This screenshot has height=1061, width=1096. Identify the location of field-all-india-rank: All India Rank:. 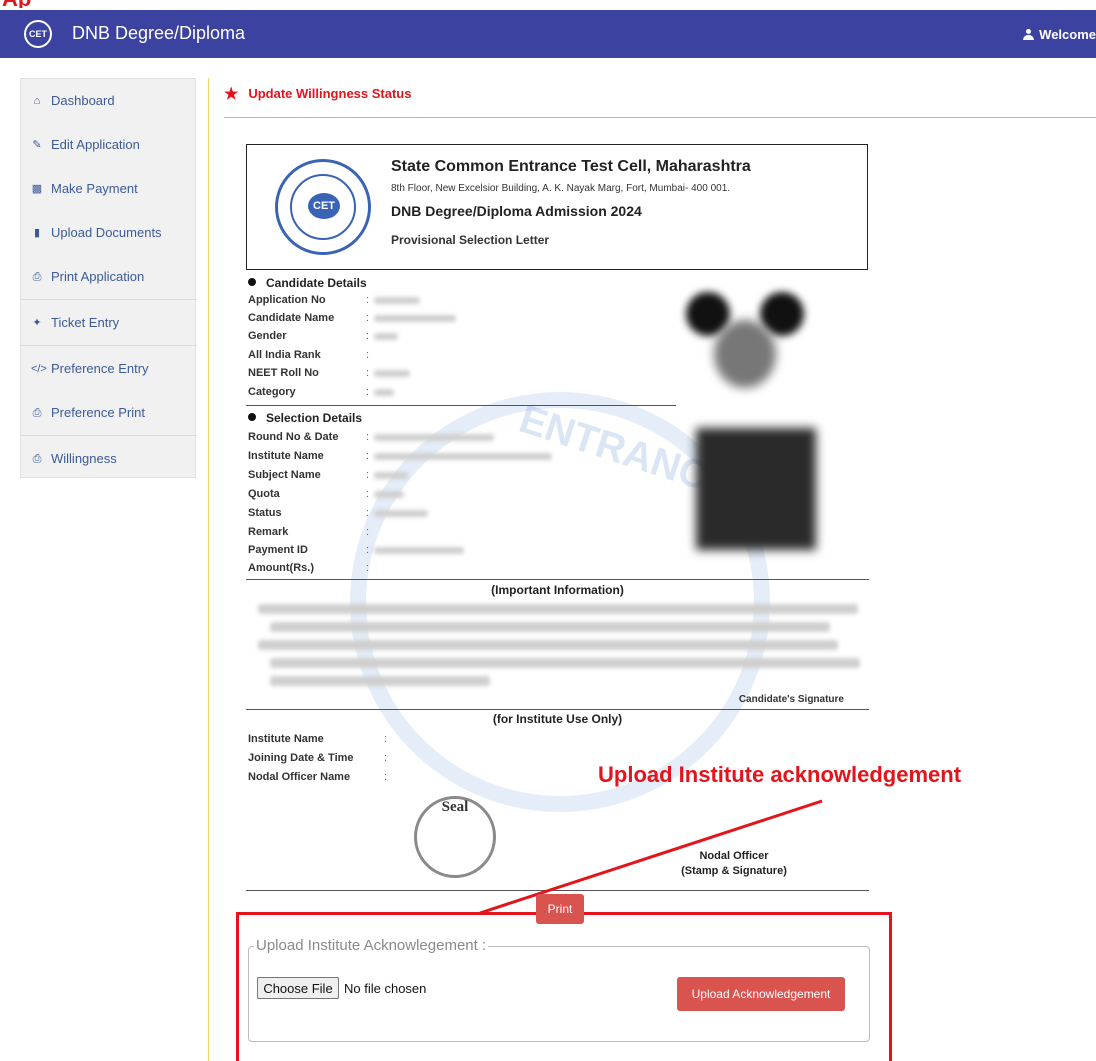
(318, 355).